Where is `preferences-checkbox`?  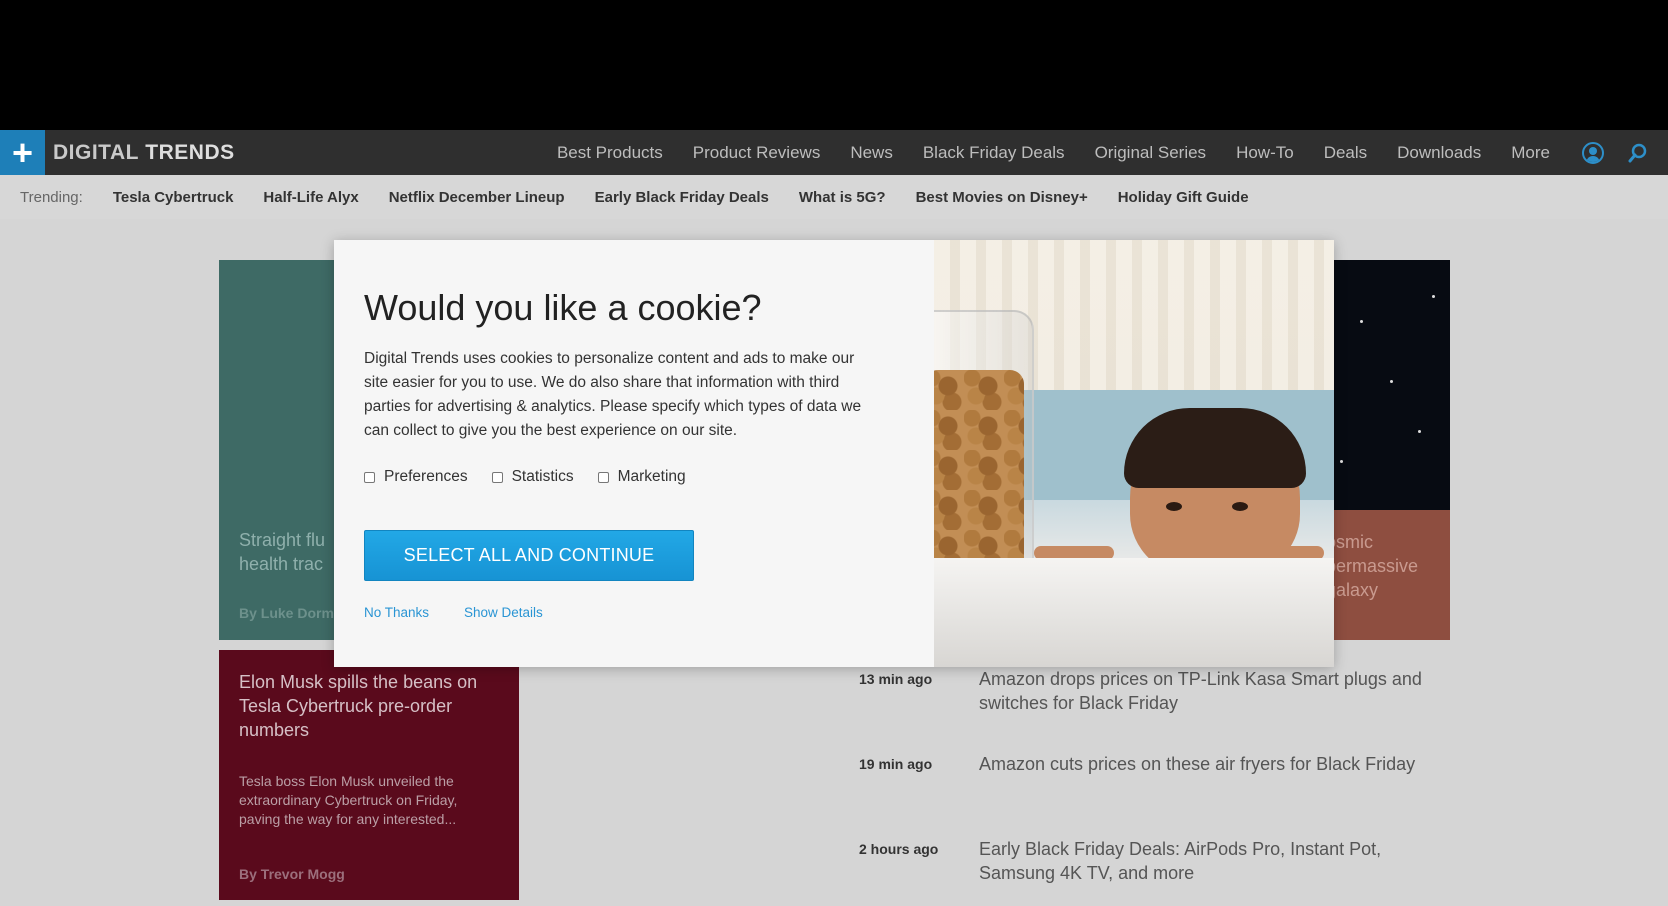 preferences-checkbox is located at coordinates (369, 477).